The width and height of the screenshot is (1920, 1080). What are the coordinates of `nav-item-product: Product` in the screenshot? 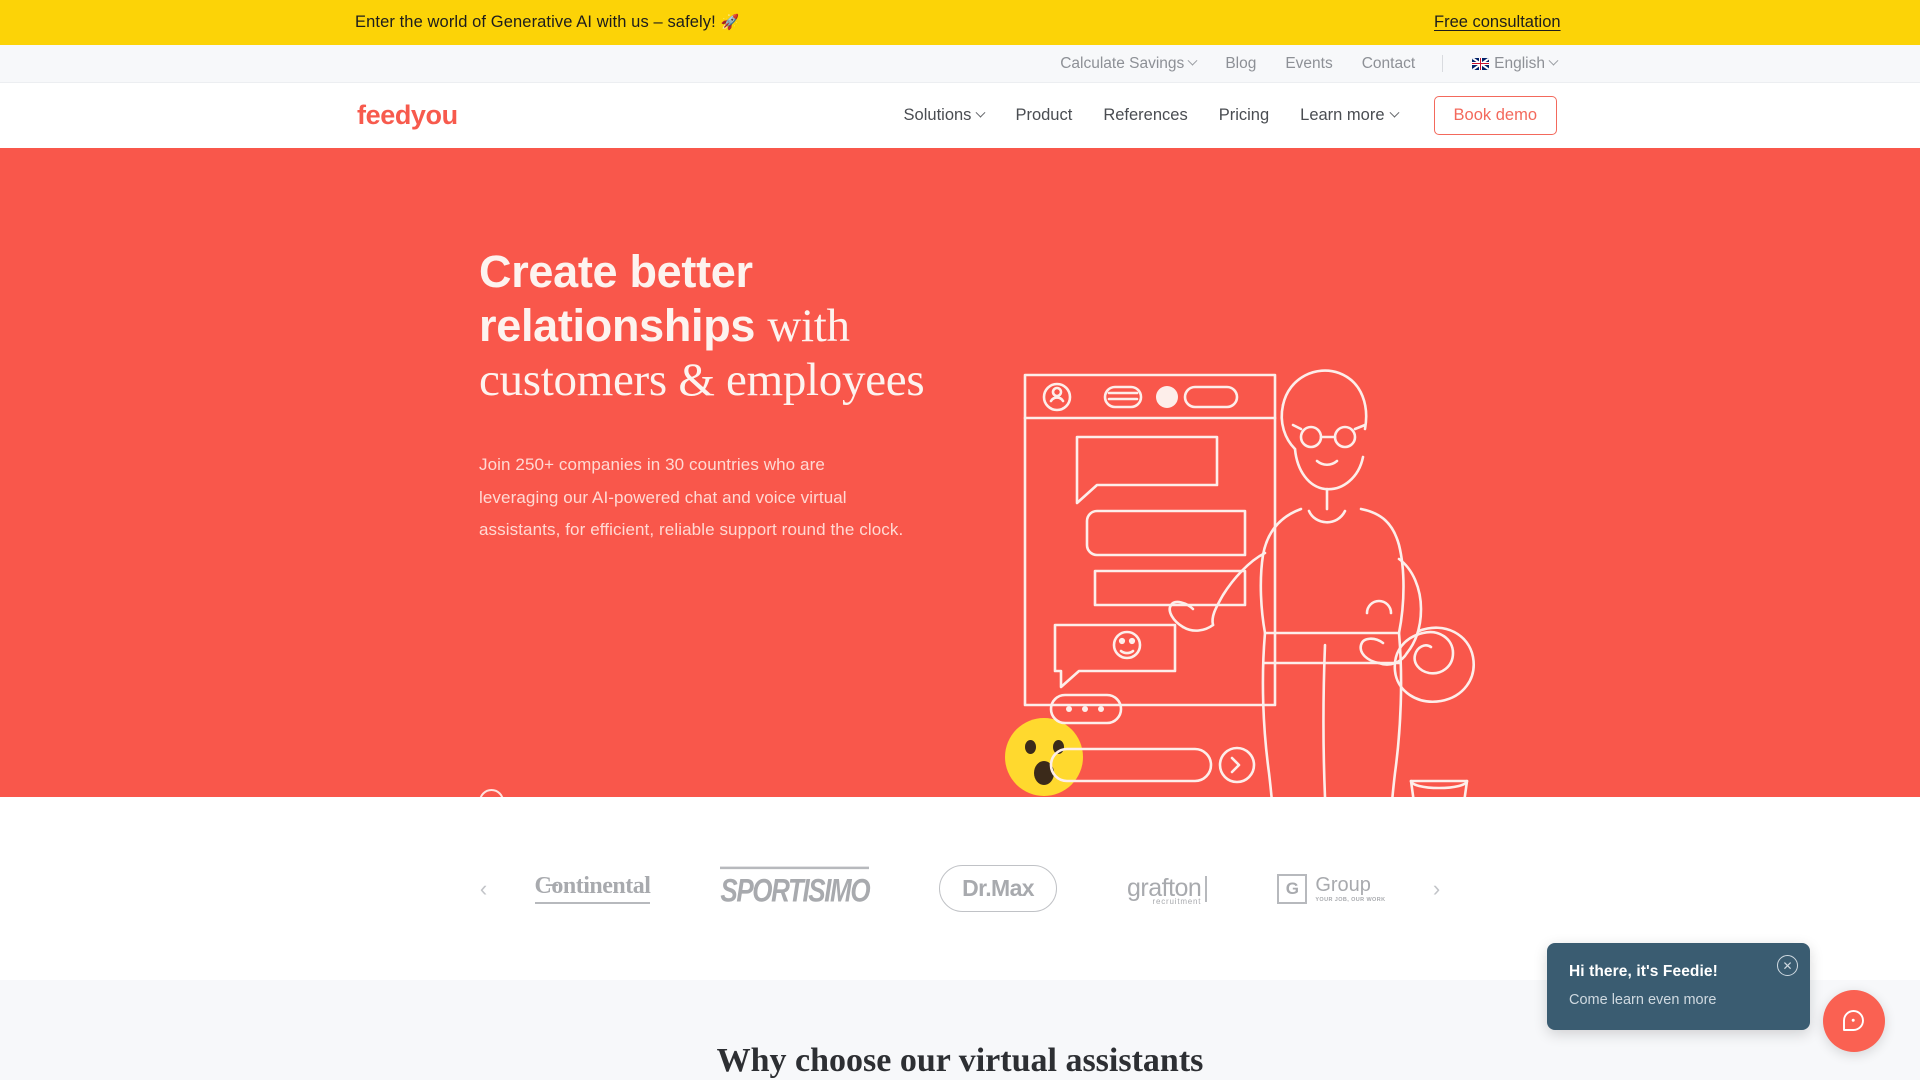 It's located at (1043, 115).